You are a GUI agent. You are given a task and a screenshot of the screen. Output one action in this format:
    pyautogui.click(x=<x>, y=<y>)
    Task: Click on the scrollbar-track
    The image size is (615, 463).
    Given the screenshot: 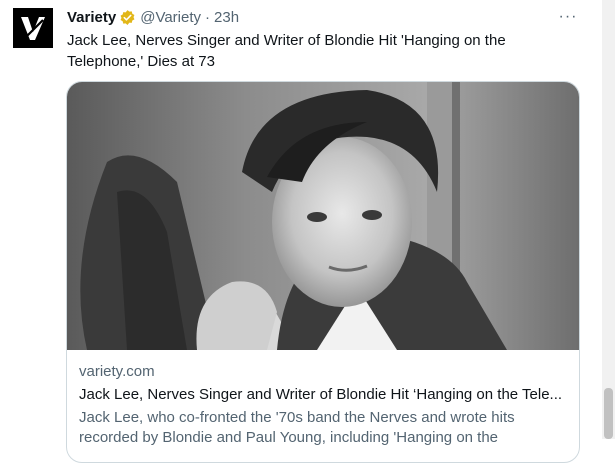 What is the action you would take?
    pyautogui.click(x=608, y=219)
    